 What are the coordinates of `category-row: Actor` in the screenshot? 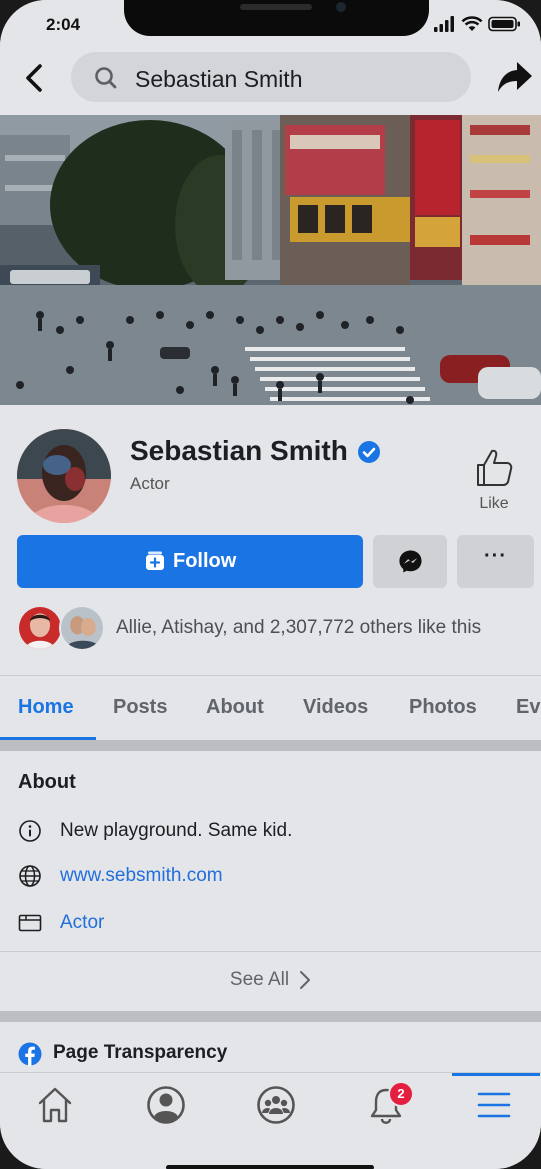 It's located at (61, 923).